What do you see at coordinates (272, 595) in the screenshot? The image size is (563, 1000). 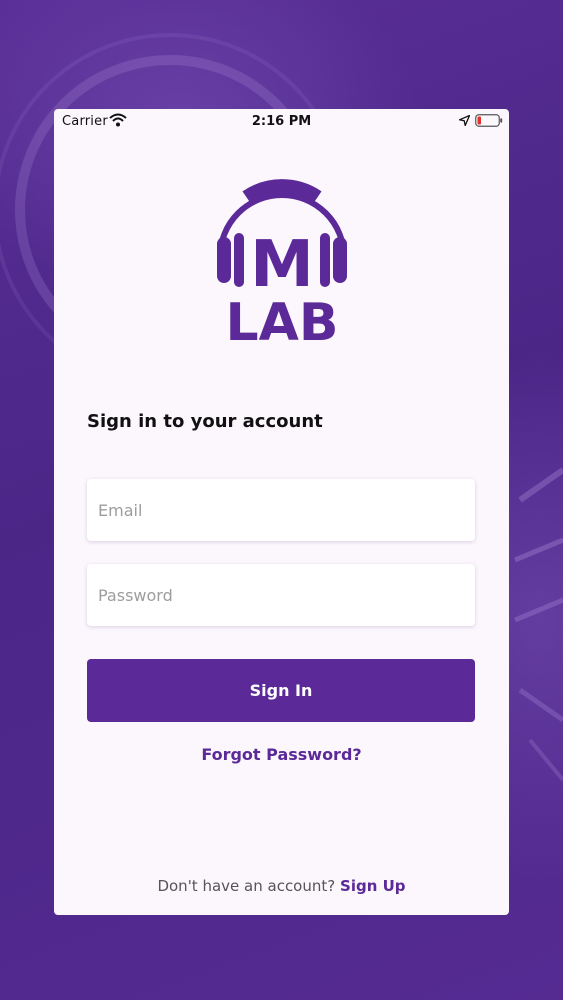 I see `password-input` at bounding box center [272, 595].